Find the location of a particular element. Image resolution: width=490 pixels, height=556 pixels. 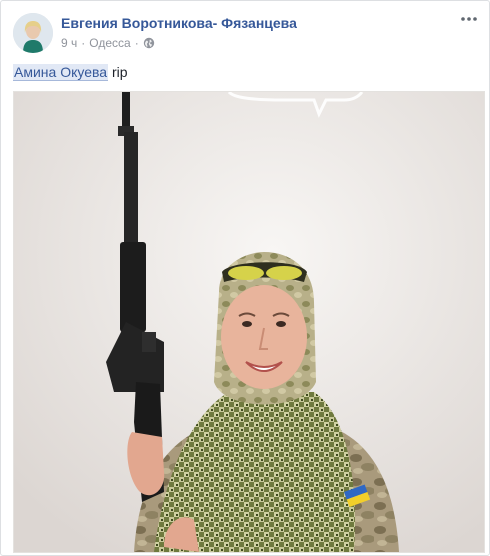

mention-link: Амина Окуева is located at coordinates (61, 72).